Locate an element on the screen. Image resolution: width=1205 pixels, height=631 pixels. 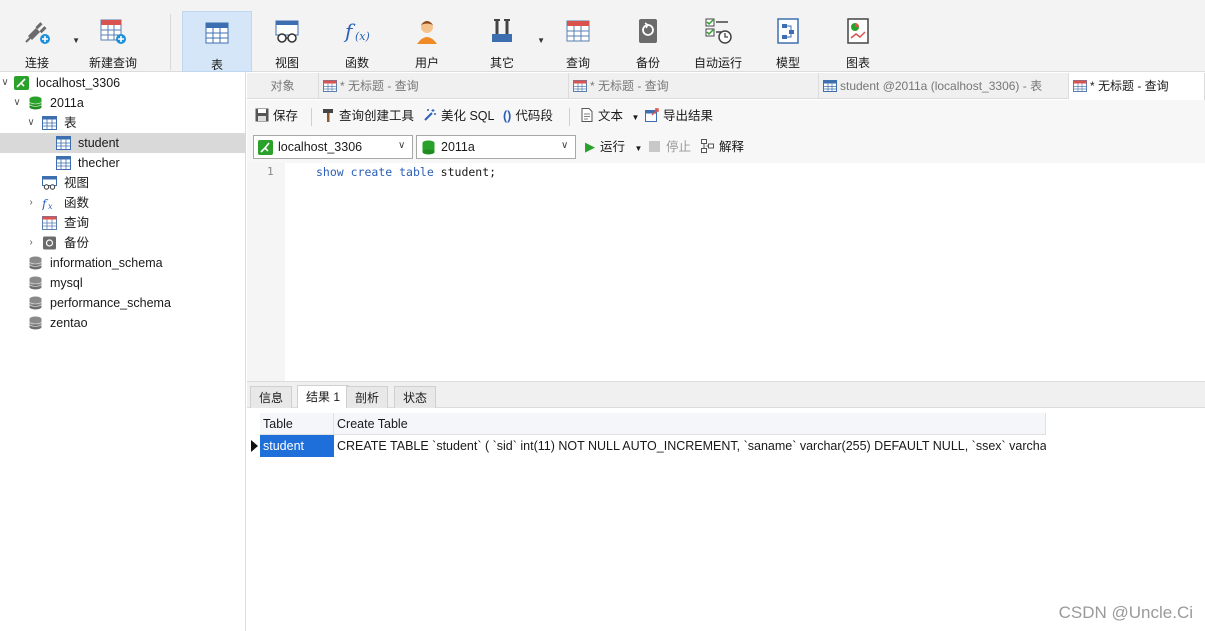
new-query-button: 新建查询 is located at coordinates (113, 41).